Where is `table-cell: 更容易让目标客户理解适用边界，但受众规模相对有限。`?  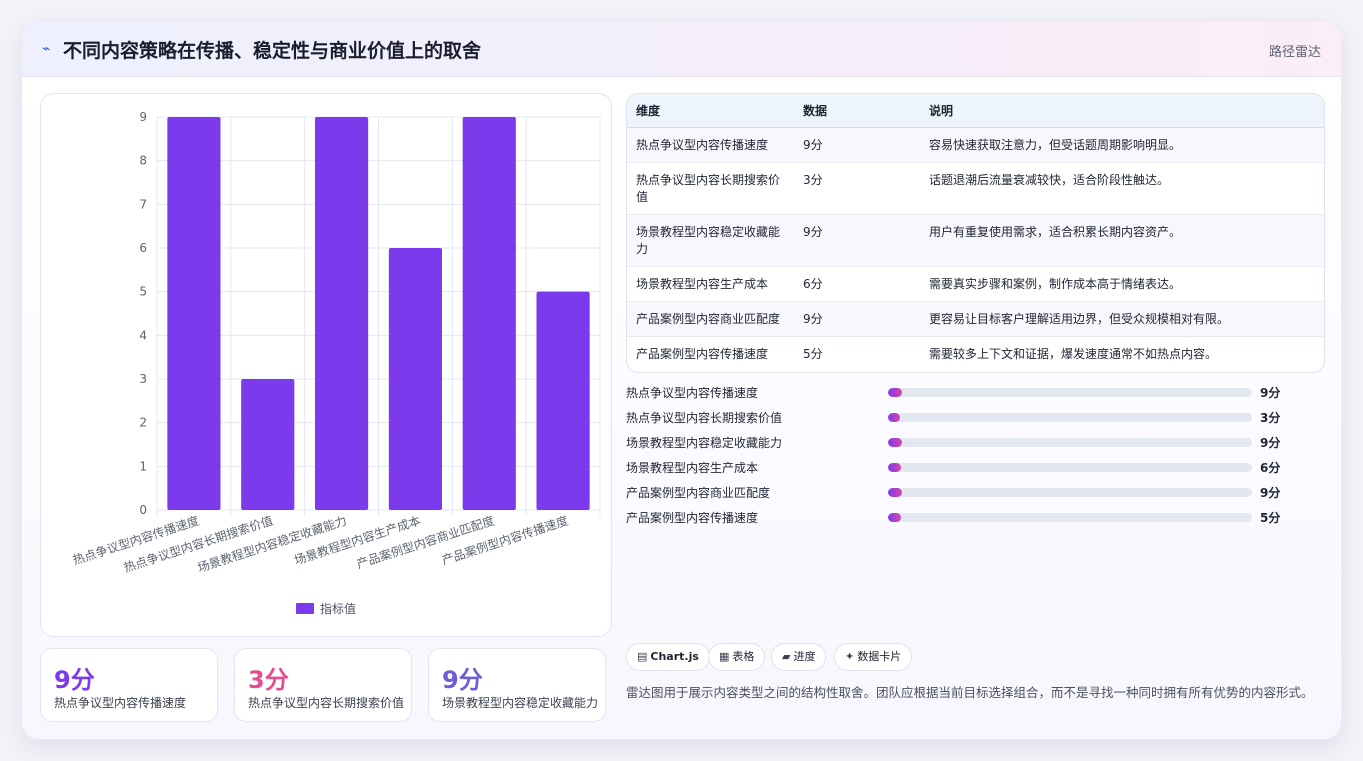 table-cell: 更容易让目标客户理解适用边界，但受众规模相对有限。 is located at coordinates (1122, 319).